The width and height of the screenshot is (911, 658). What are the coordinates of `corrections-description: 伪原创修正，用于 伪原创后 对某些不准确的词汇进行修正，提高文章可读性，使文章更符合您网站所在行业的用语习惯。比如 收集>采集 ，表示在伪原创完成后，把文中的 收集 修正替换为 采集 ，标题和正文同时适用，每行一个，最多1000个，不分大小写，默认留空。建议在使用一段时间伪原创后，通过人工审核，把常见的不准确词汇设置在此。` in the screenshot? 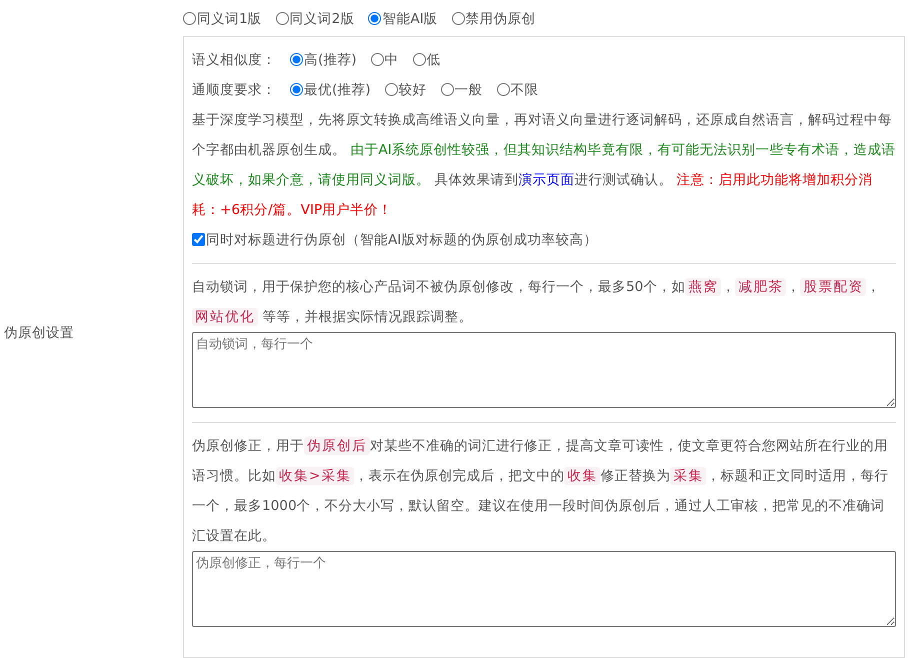 It's located at (541, 491).